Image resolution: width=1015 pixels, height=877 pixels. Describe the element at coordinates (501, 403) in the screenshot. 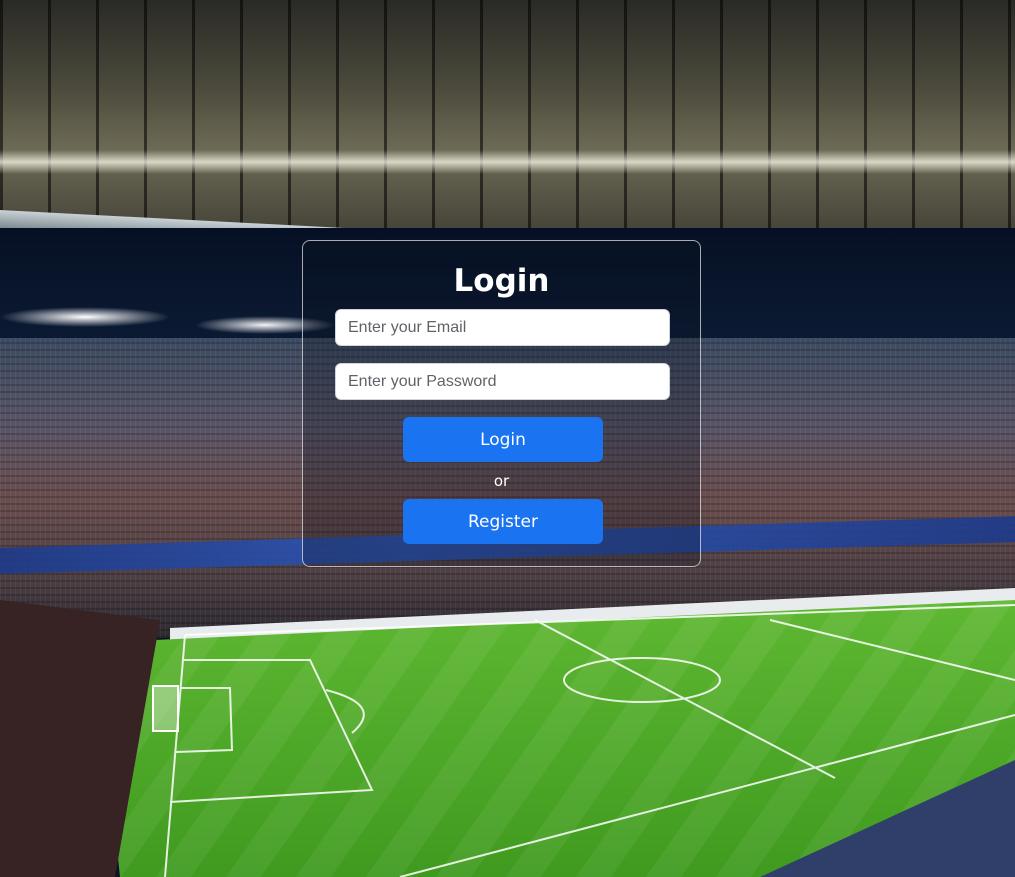

I see `login-card: Login Login or Register` at that location.